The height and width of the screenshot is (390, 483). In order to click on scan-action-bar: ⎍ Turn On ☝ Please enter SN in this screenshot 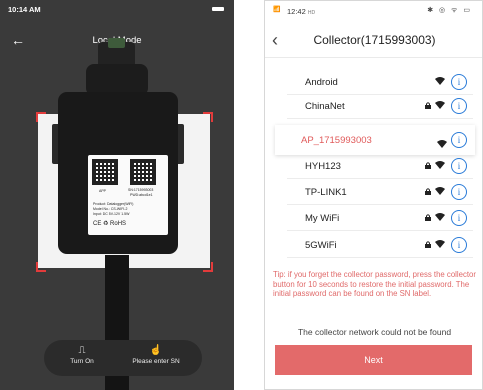, I will do `click(123, 358)`.